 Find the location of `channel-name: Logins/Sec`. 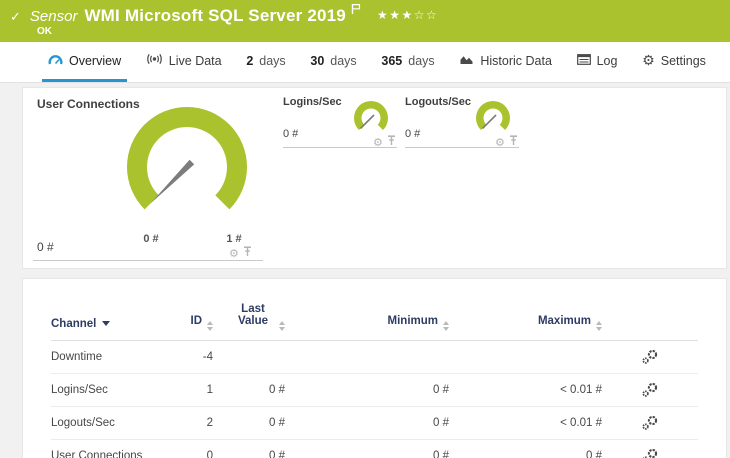

channel-name: Logins/Sec is located at coordinates (110, 390).